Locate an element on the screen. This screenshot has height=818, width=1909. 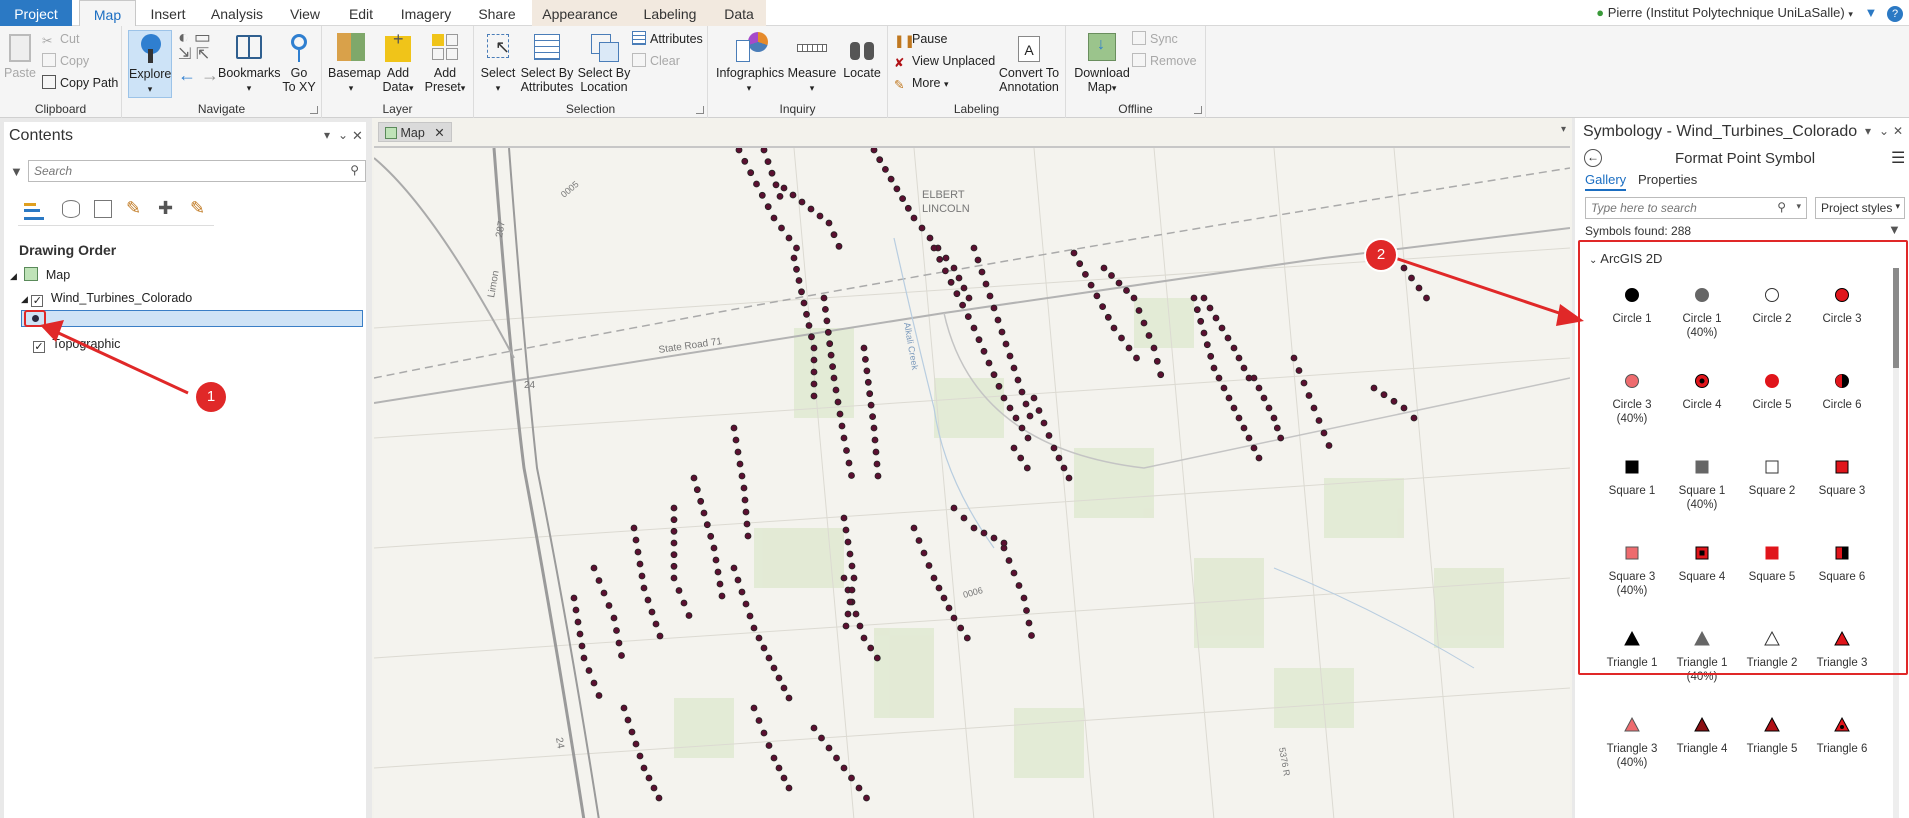
copy-path-button: Copy Path is located at coordinates (80, 83).